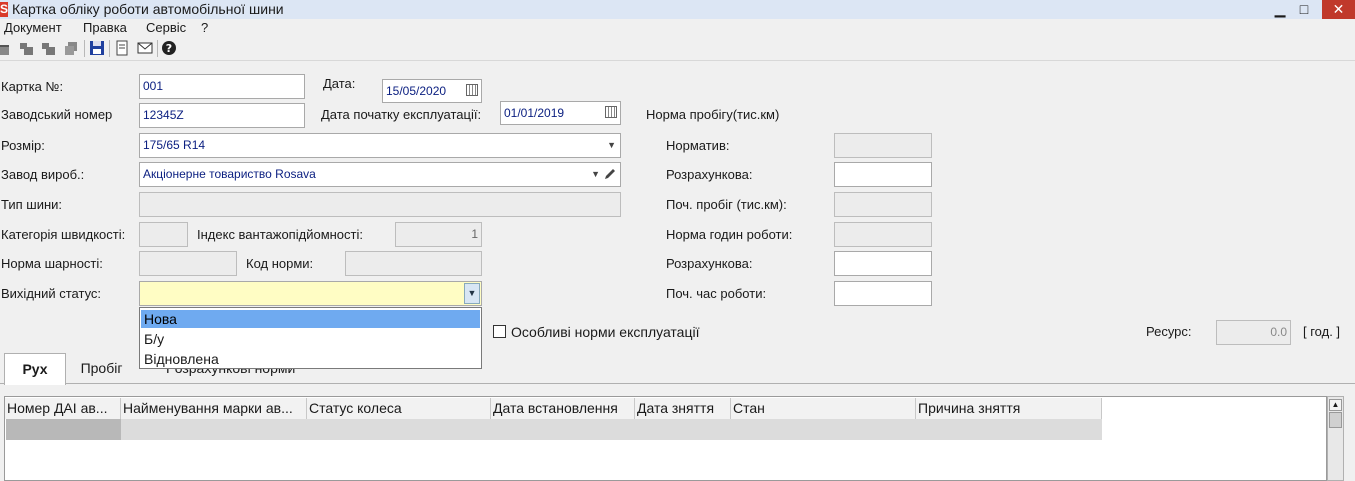  Describe the element at coordinates (380, 204) in the screenshot. I see `tire-type-field` at that location.